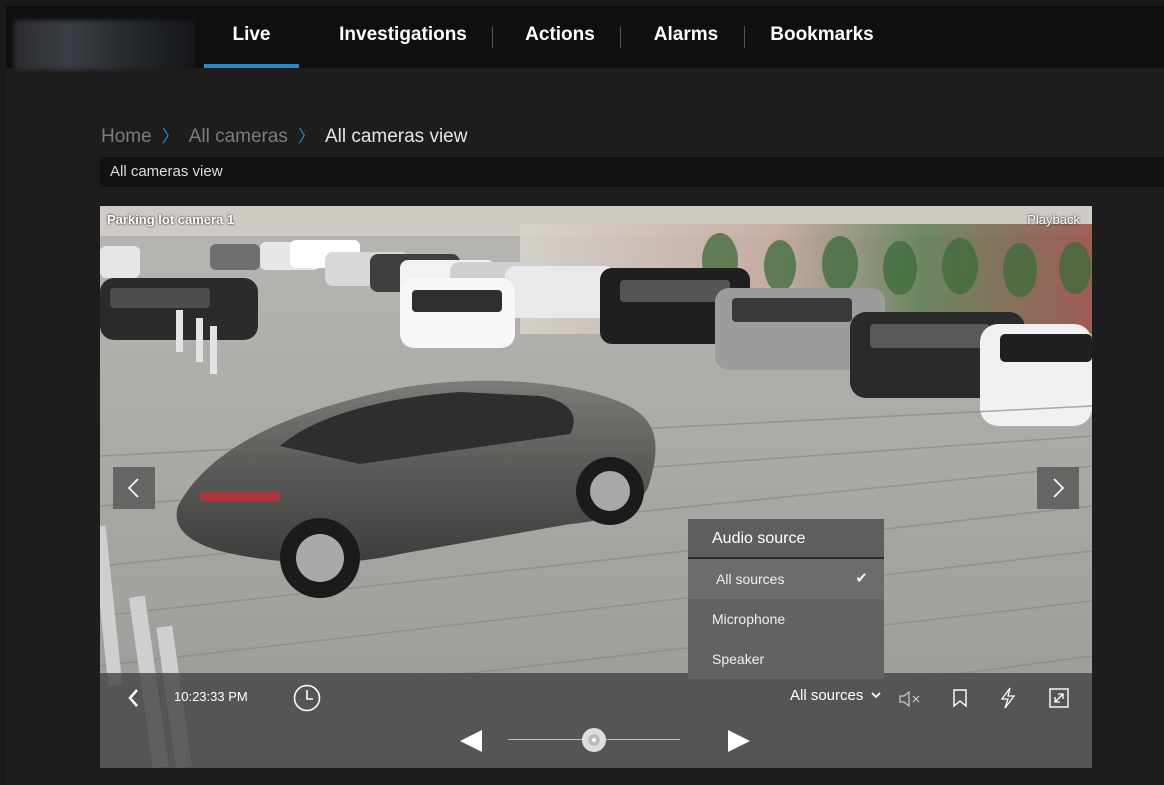 The height and width of the screenshot is (785, 1164). What do you see at coordinates (786, 659) in the screenshot?
I see `audio-option-speaker: Speaker` at bounding box center [786, 659].